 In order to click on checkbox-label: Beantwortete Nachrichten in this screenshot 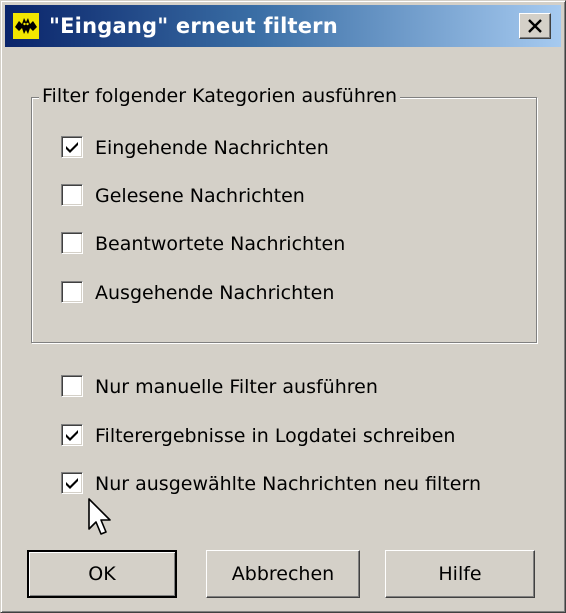, I will do `click(220, 244)`.